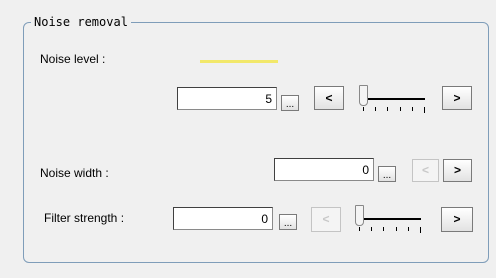 This screenshot has width=496, height=278. I want to click on noise-width-increment-button: >, so click(457, 170).